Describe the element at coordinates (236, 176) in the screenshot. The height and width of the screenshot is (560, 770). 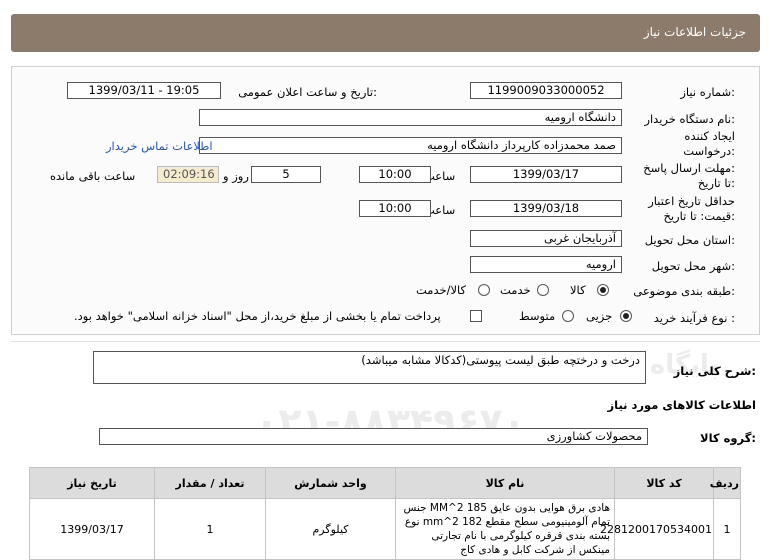
I see `days-label: روز و` at that location.